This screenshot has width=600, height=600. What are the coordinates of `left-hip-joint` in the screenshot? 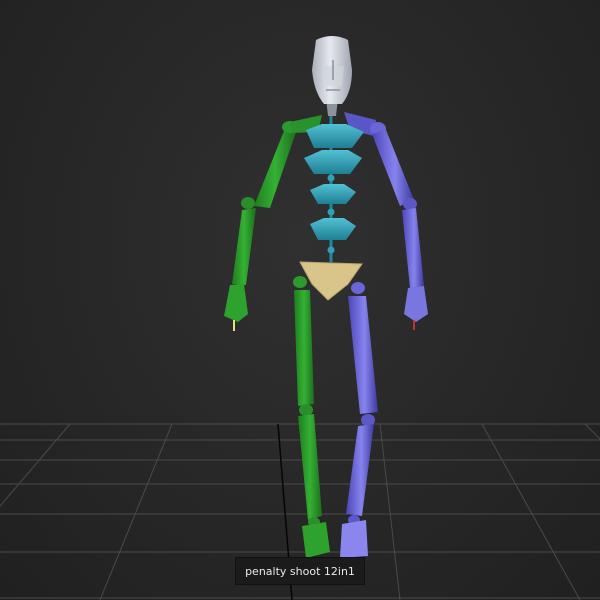 It's located at (300, 282).